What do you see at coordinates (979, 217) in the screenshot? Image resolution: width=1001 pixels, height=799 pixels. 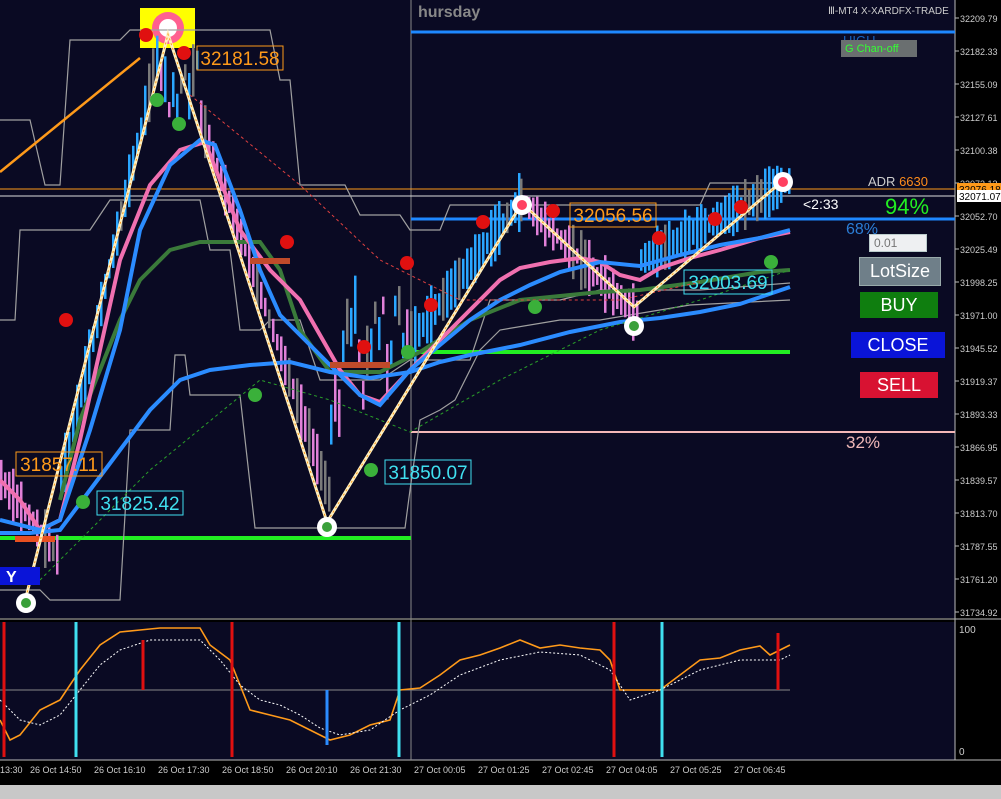 I see `price-tick-label: 32052.70` at bounding box center [979, 217].